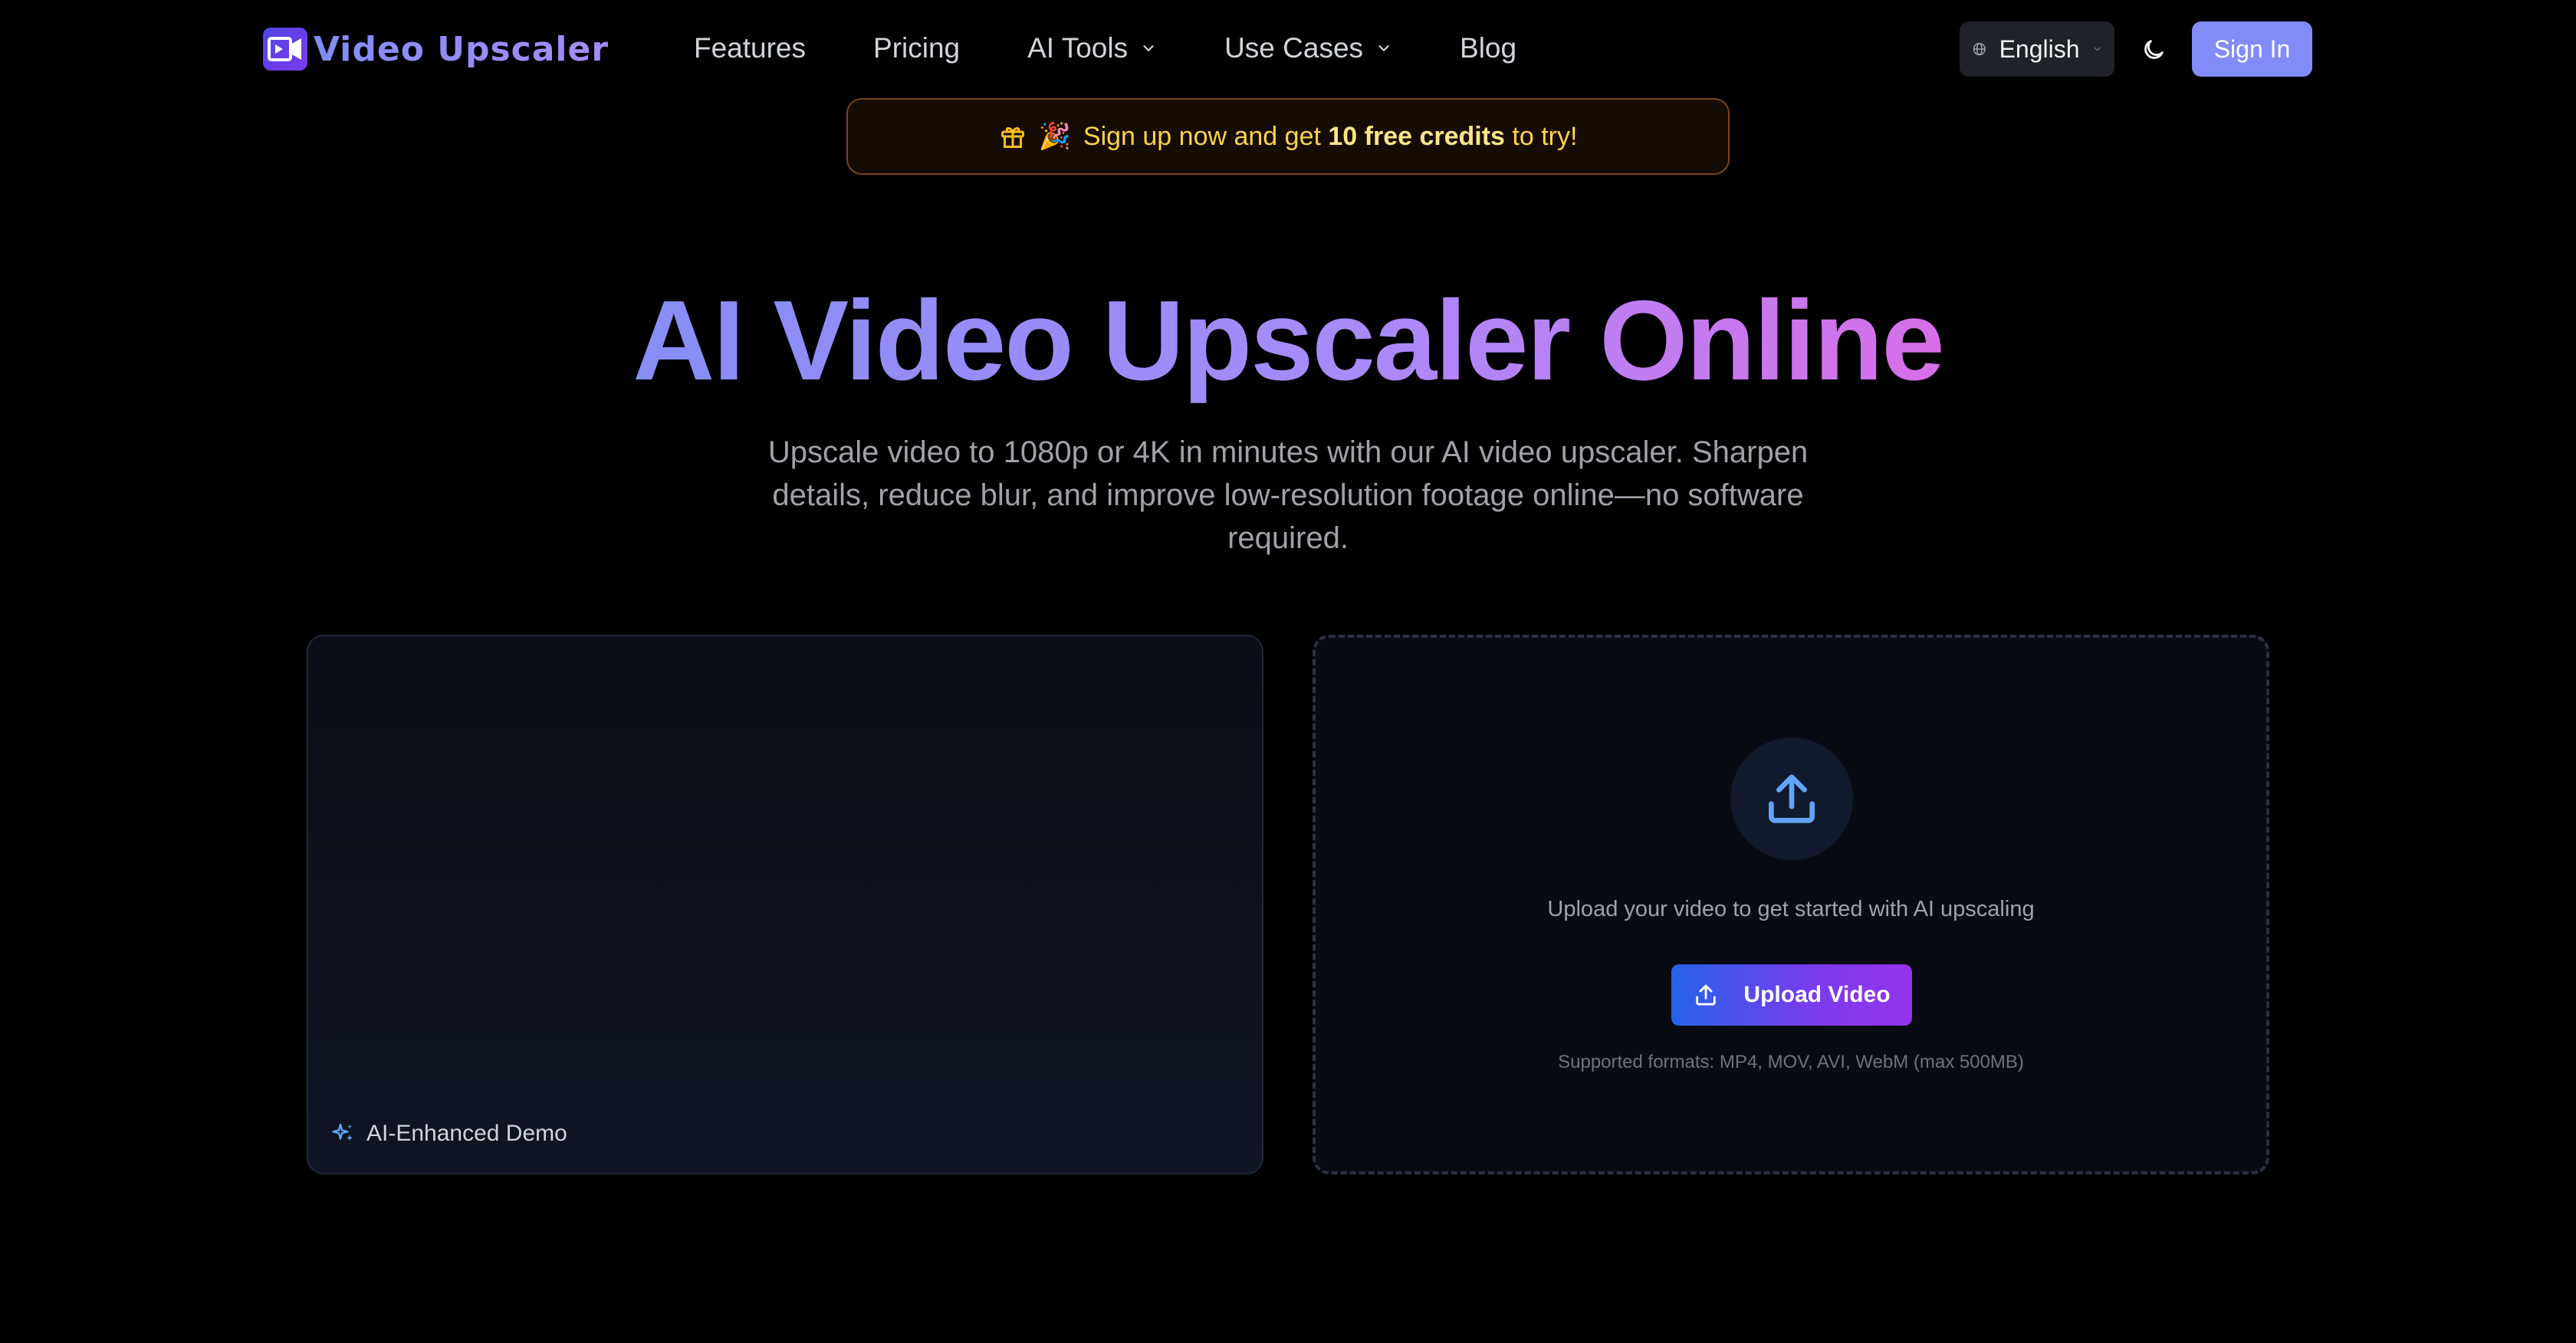  What do you see at coordinates (1055, 137) in the screenshot?
I see `party-popper-emoji: 🎉` at bounding box center [1055, 137].